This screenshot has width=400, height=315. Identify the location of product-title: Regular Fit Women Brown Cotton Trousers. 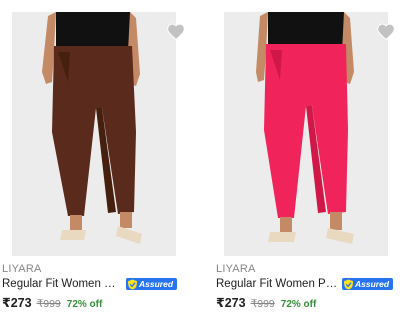
(62, 284).